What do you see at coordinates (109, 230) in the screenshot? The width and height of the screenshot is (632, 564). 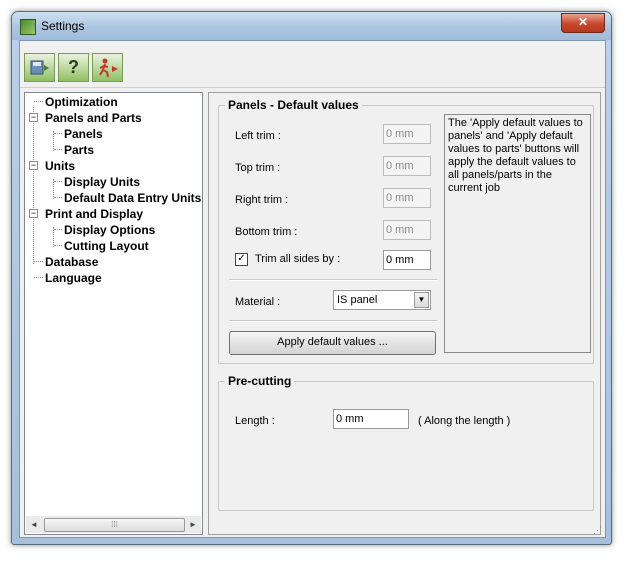 I see `tree-item-display-options: Display Options` at bounding box center [109, 230].